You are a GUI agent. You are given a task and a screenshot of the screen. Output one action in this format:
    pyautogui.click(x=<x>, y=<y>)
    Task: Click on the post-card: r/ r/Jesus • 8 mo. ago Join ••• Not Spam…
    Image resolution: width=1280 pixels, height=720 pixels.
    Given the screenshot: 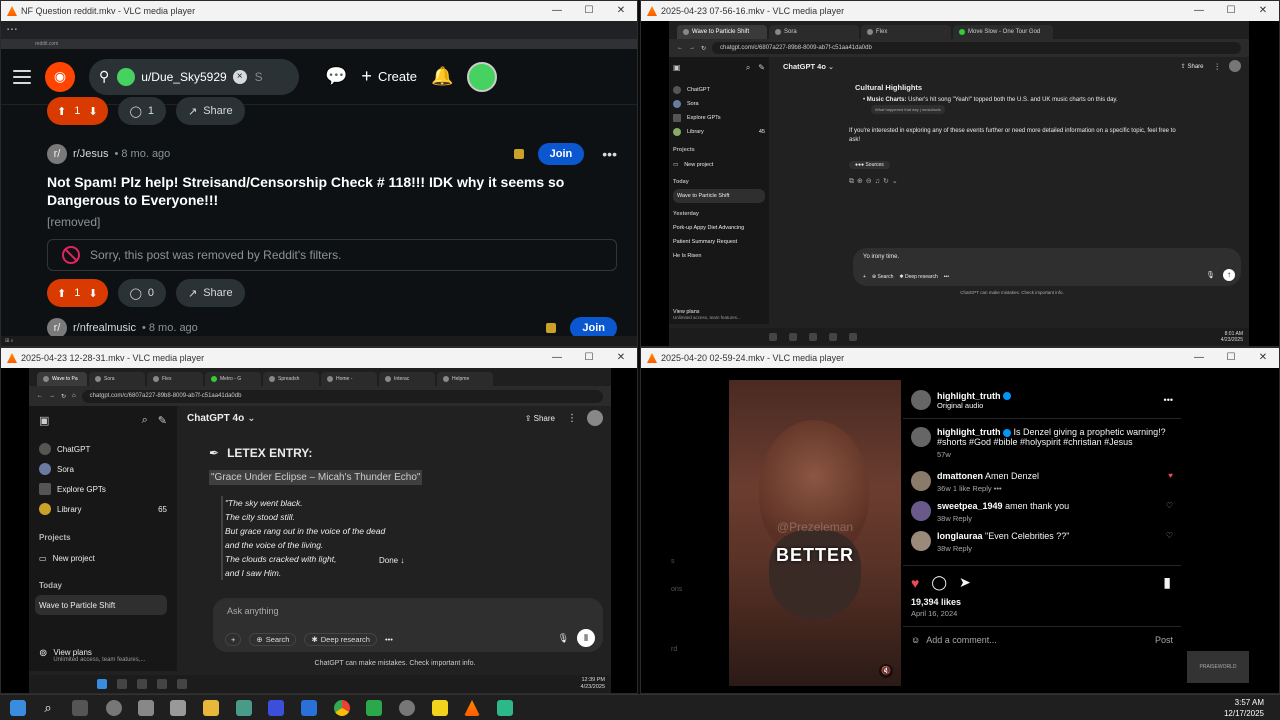 What is the action you would take?
    pyautogui.click(x=319, y=241)
    